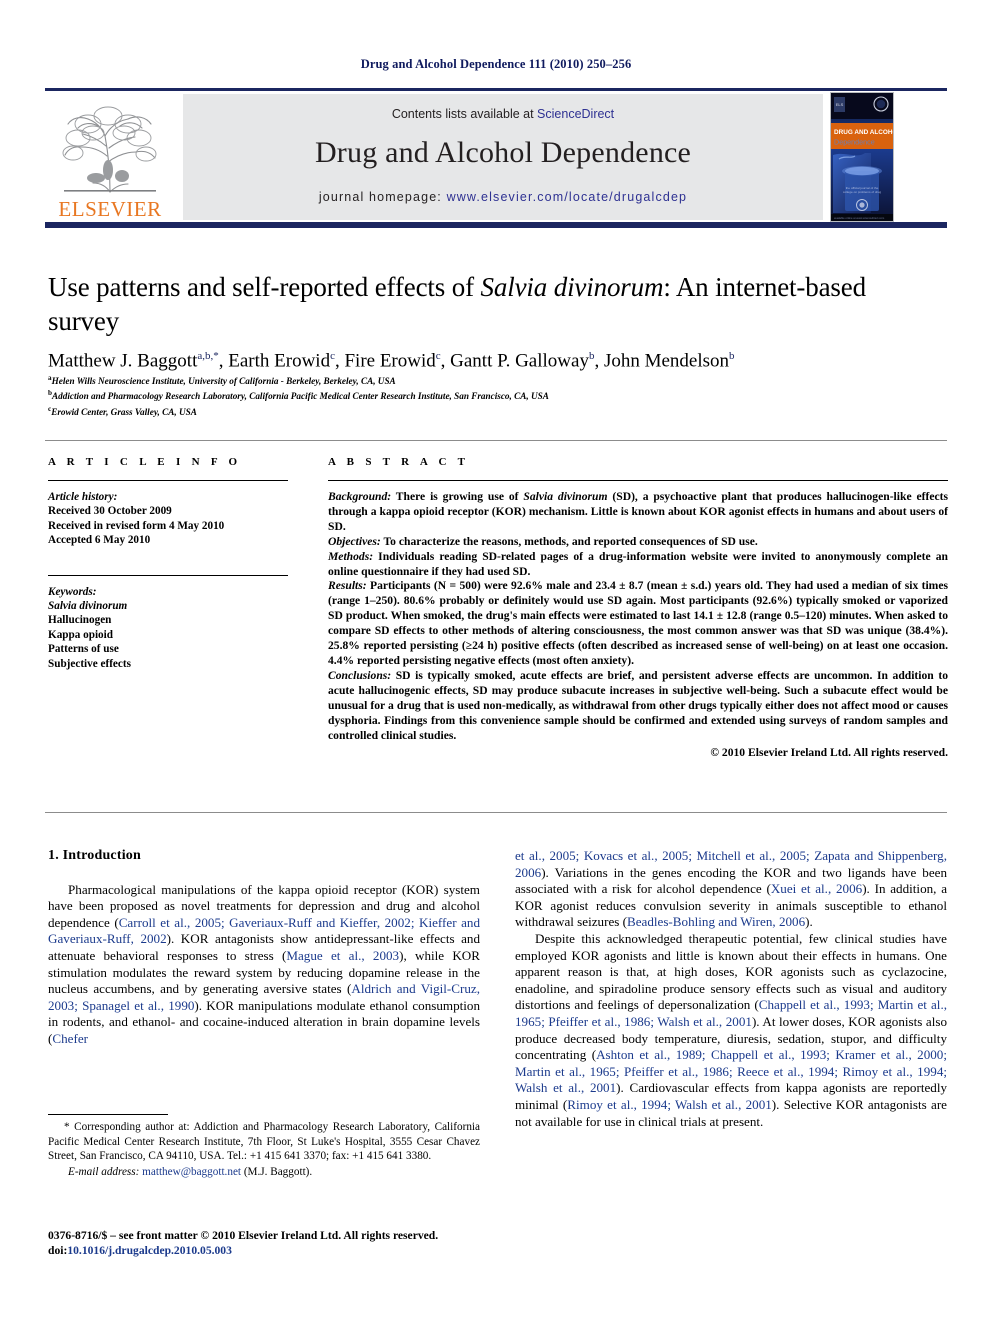 This screenshot has width=992, height=1323. Describe the element at coordinates (123, 361) in the screenshot. I see `author-name: Matthew J. Baggott` at that location.